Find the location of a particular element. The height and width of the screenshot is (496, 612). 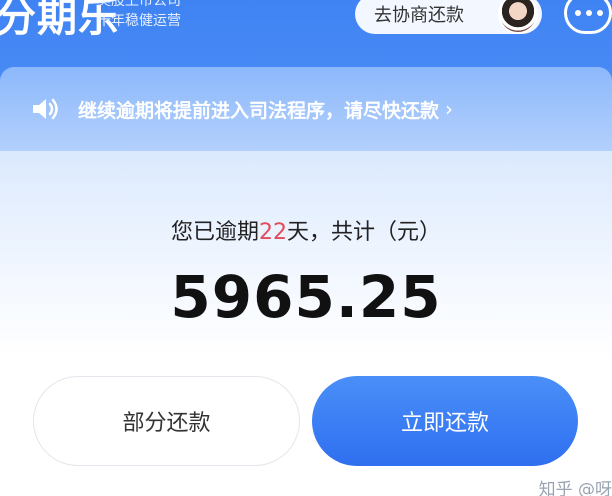

negotiate-label: 去协商还款 is located at coordinates (419, 15).